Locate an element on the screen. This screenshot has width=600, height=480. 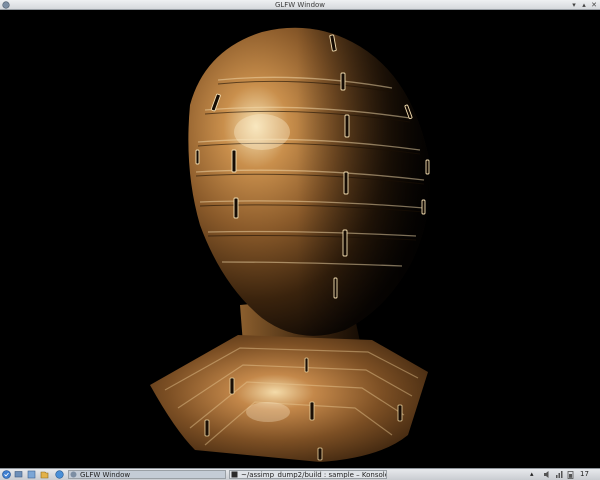
terminal-icon is located at coordinates (234, 474).